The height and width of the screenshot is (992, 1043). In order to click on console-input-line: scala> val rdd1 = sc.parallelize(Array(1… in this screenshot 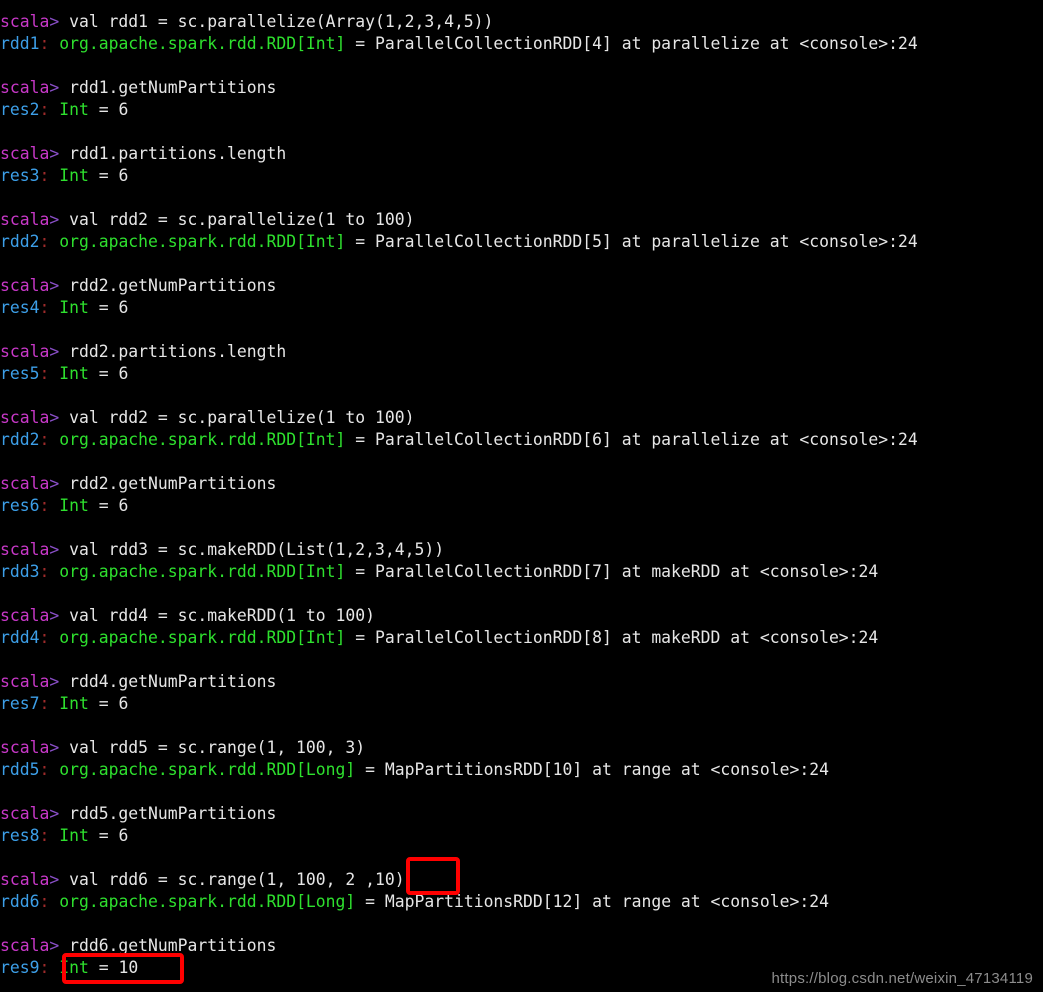, I will do `click(521, 22)`.